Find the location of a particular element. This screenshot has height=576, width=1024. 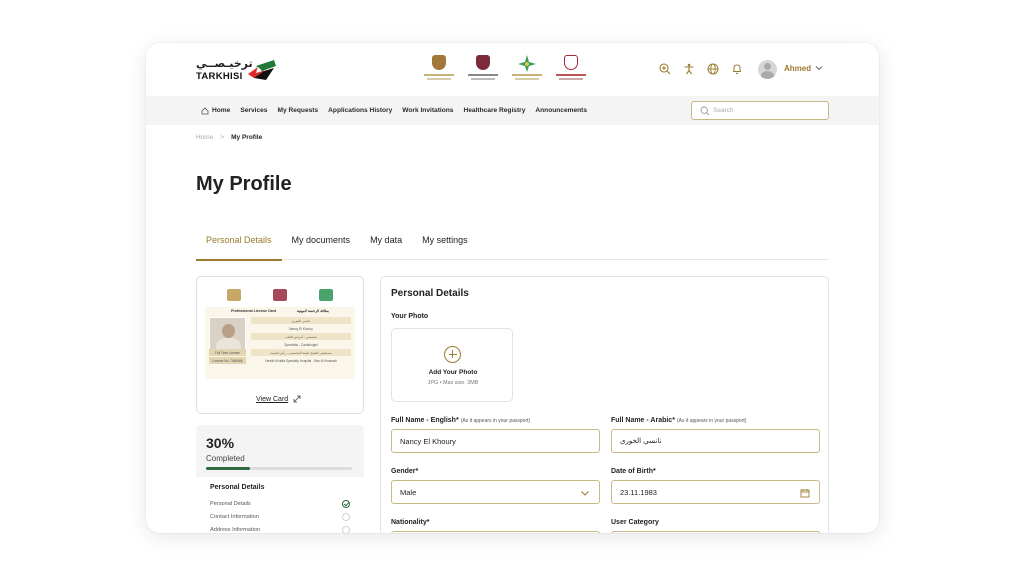

user-category-select is located at coordinates (715, 532).